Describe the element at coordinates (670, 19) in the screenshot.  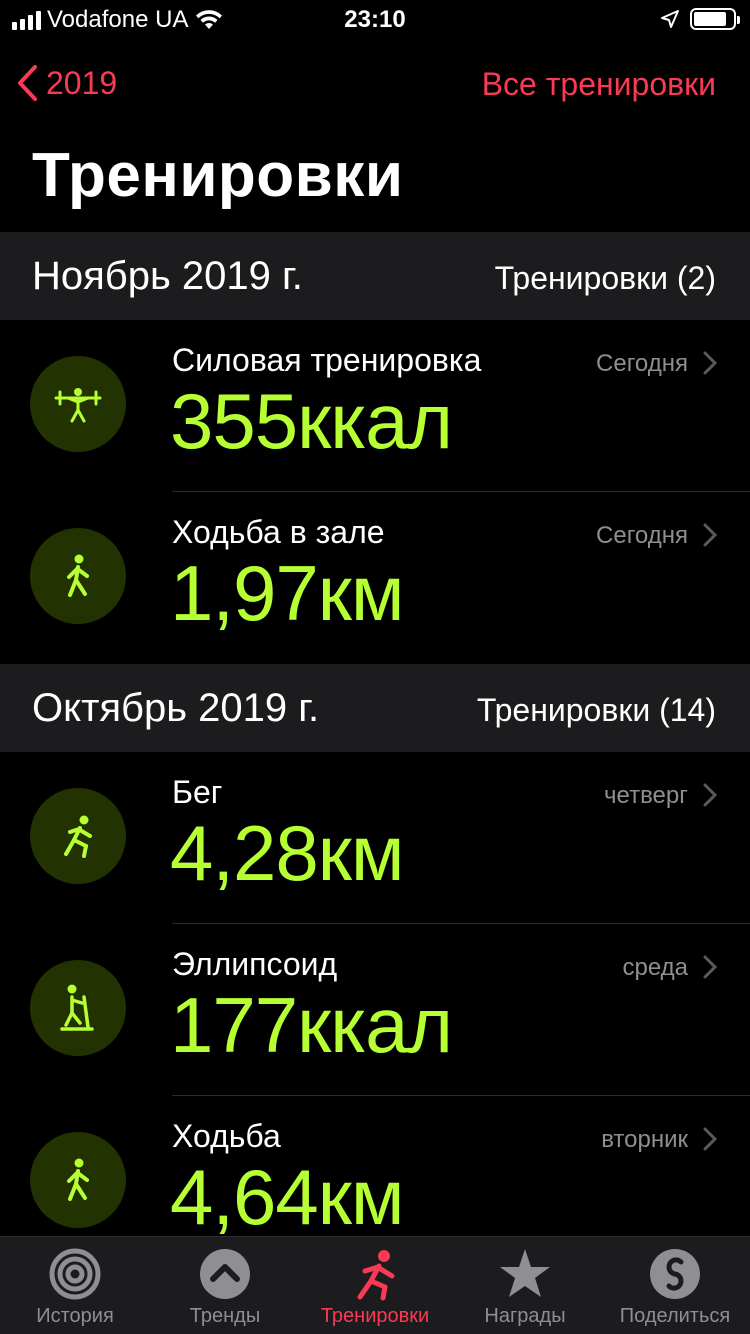
I see `location-arrow-icon` at that location.